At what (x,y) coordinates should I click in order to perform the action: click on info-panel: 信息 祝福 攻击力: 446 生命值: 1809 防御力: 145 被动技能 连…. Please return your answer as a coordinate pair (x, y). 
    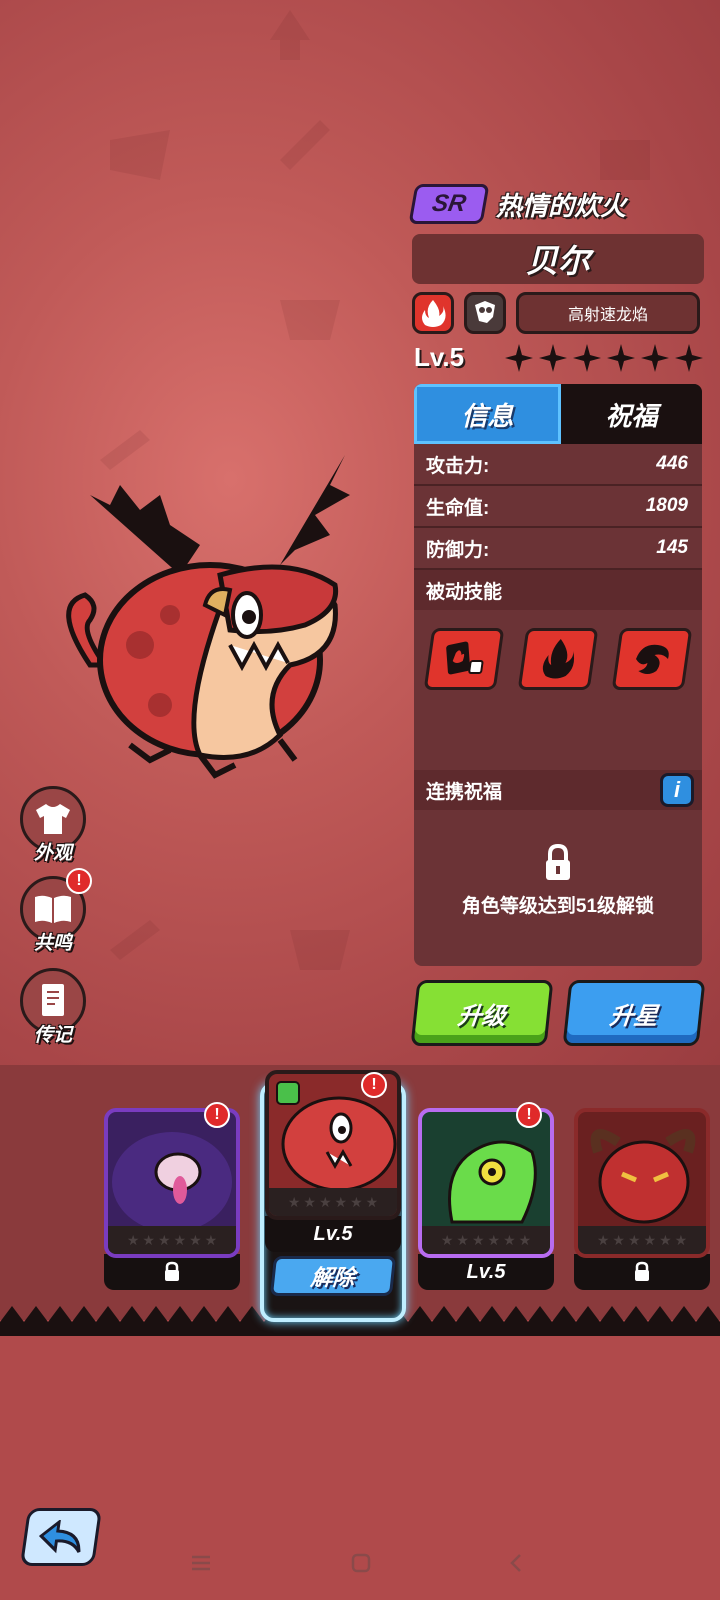
    Looking at the image, I should click on (558, 675).